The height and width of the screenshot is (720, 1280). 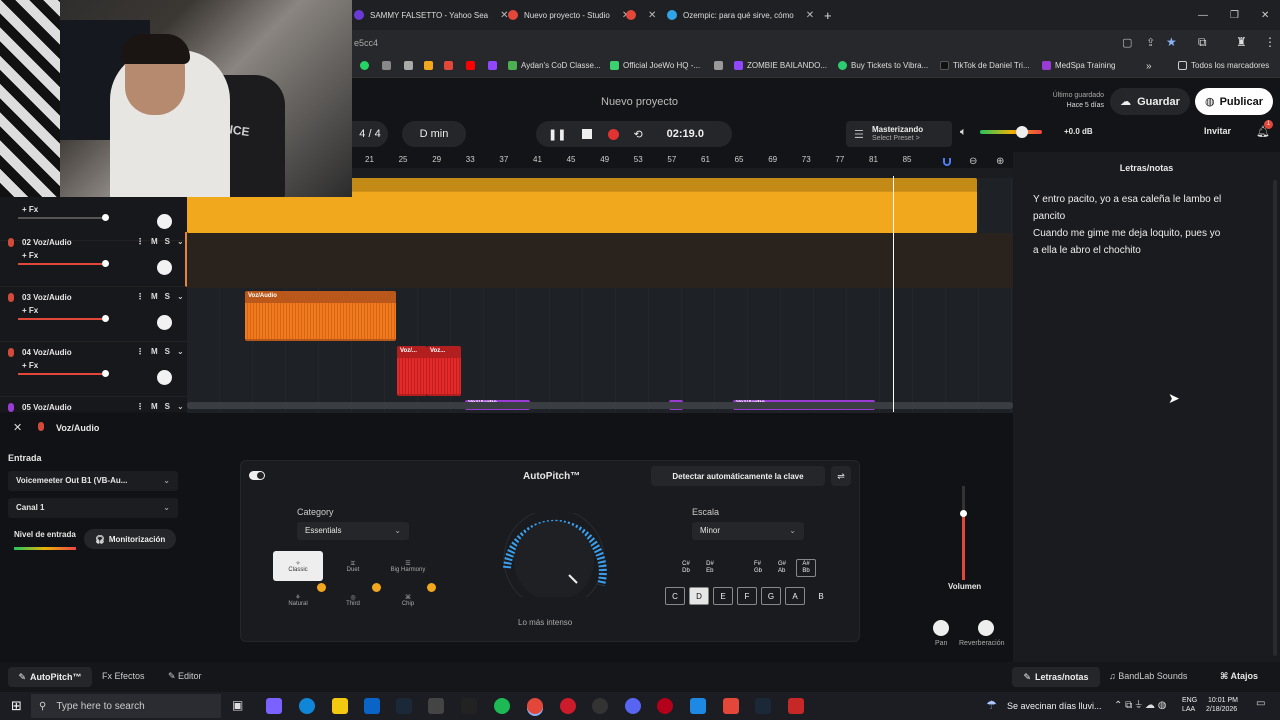 What do you see at coordinates (569, 15) in the screenshot?
I see `tab-studio: Nuevo proyecto - Studio✕` at bounding box center [569, 15].